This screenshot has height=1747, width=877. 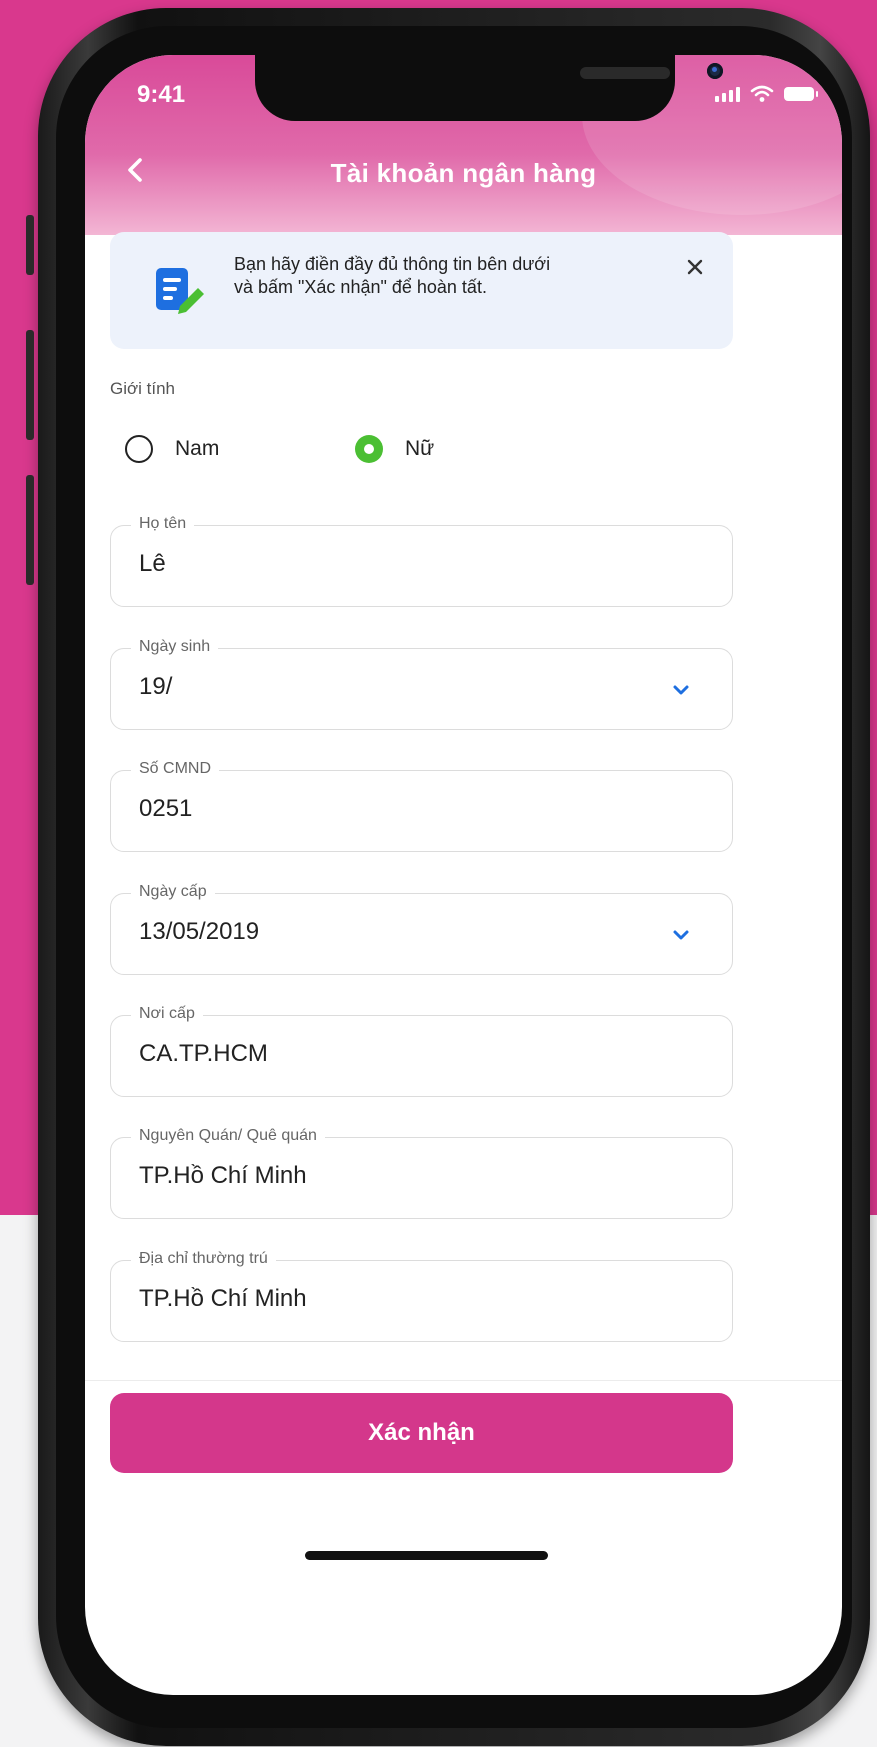 What do you see at coordinates (421, 806) in the screenshot?
I see `id-number-field: Số CMND 0251` at bounding box center [421, 806].